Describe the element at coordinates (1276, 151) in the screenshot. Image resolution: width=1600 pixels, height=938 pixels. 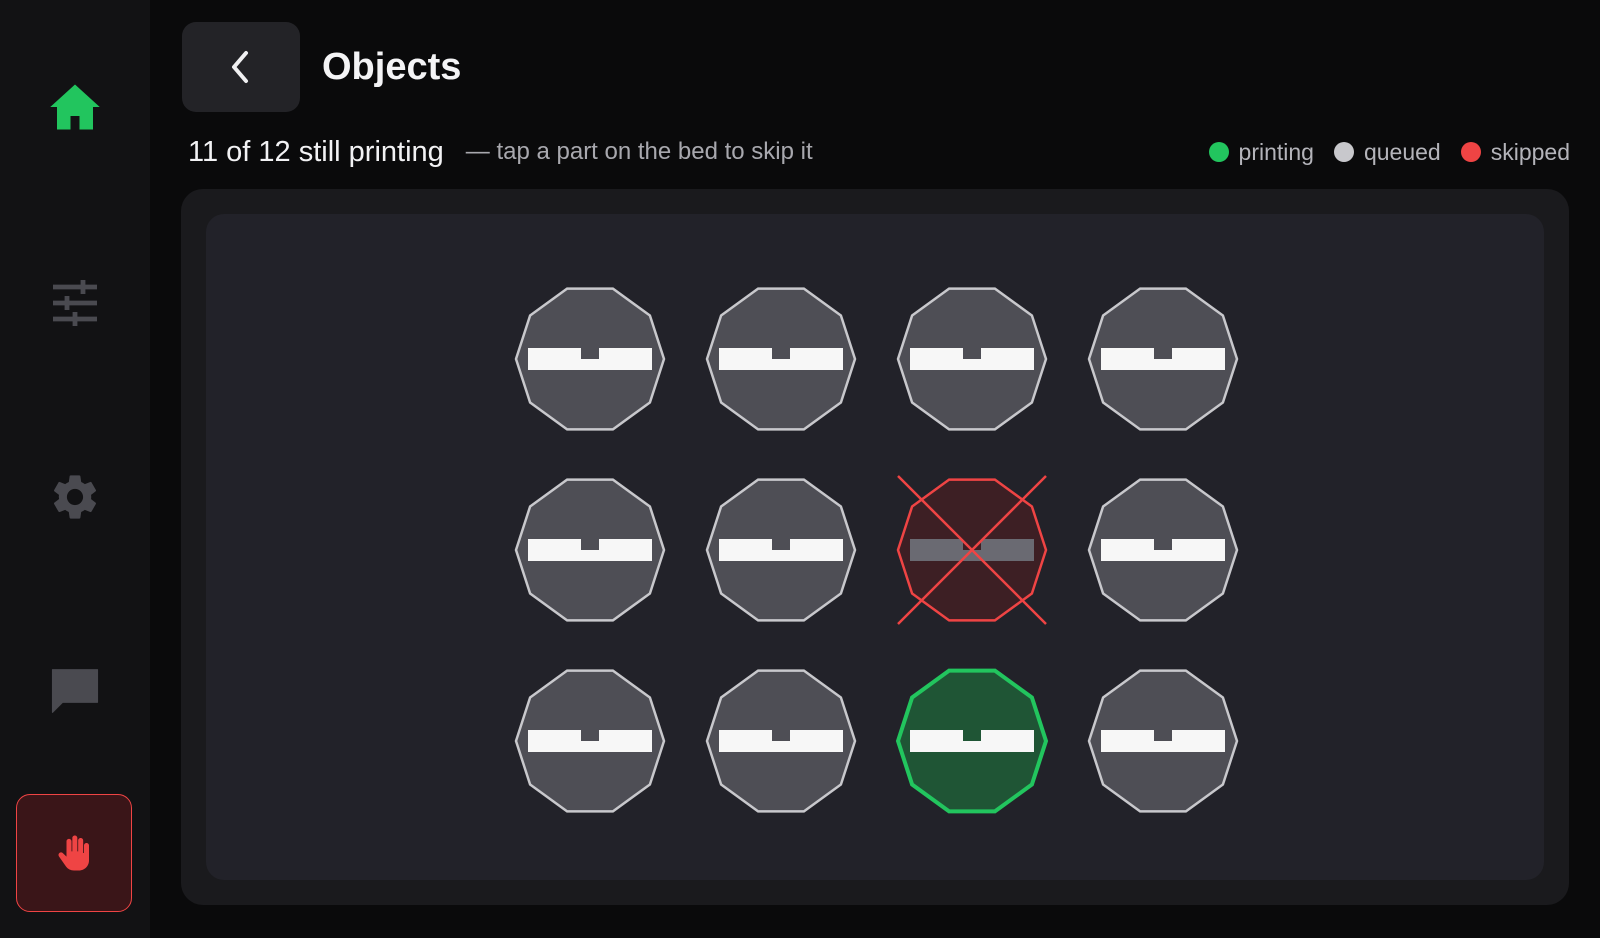
I see `legend-label-printing: printing` at that location.